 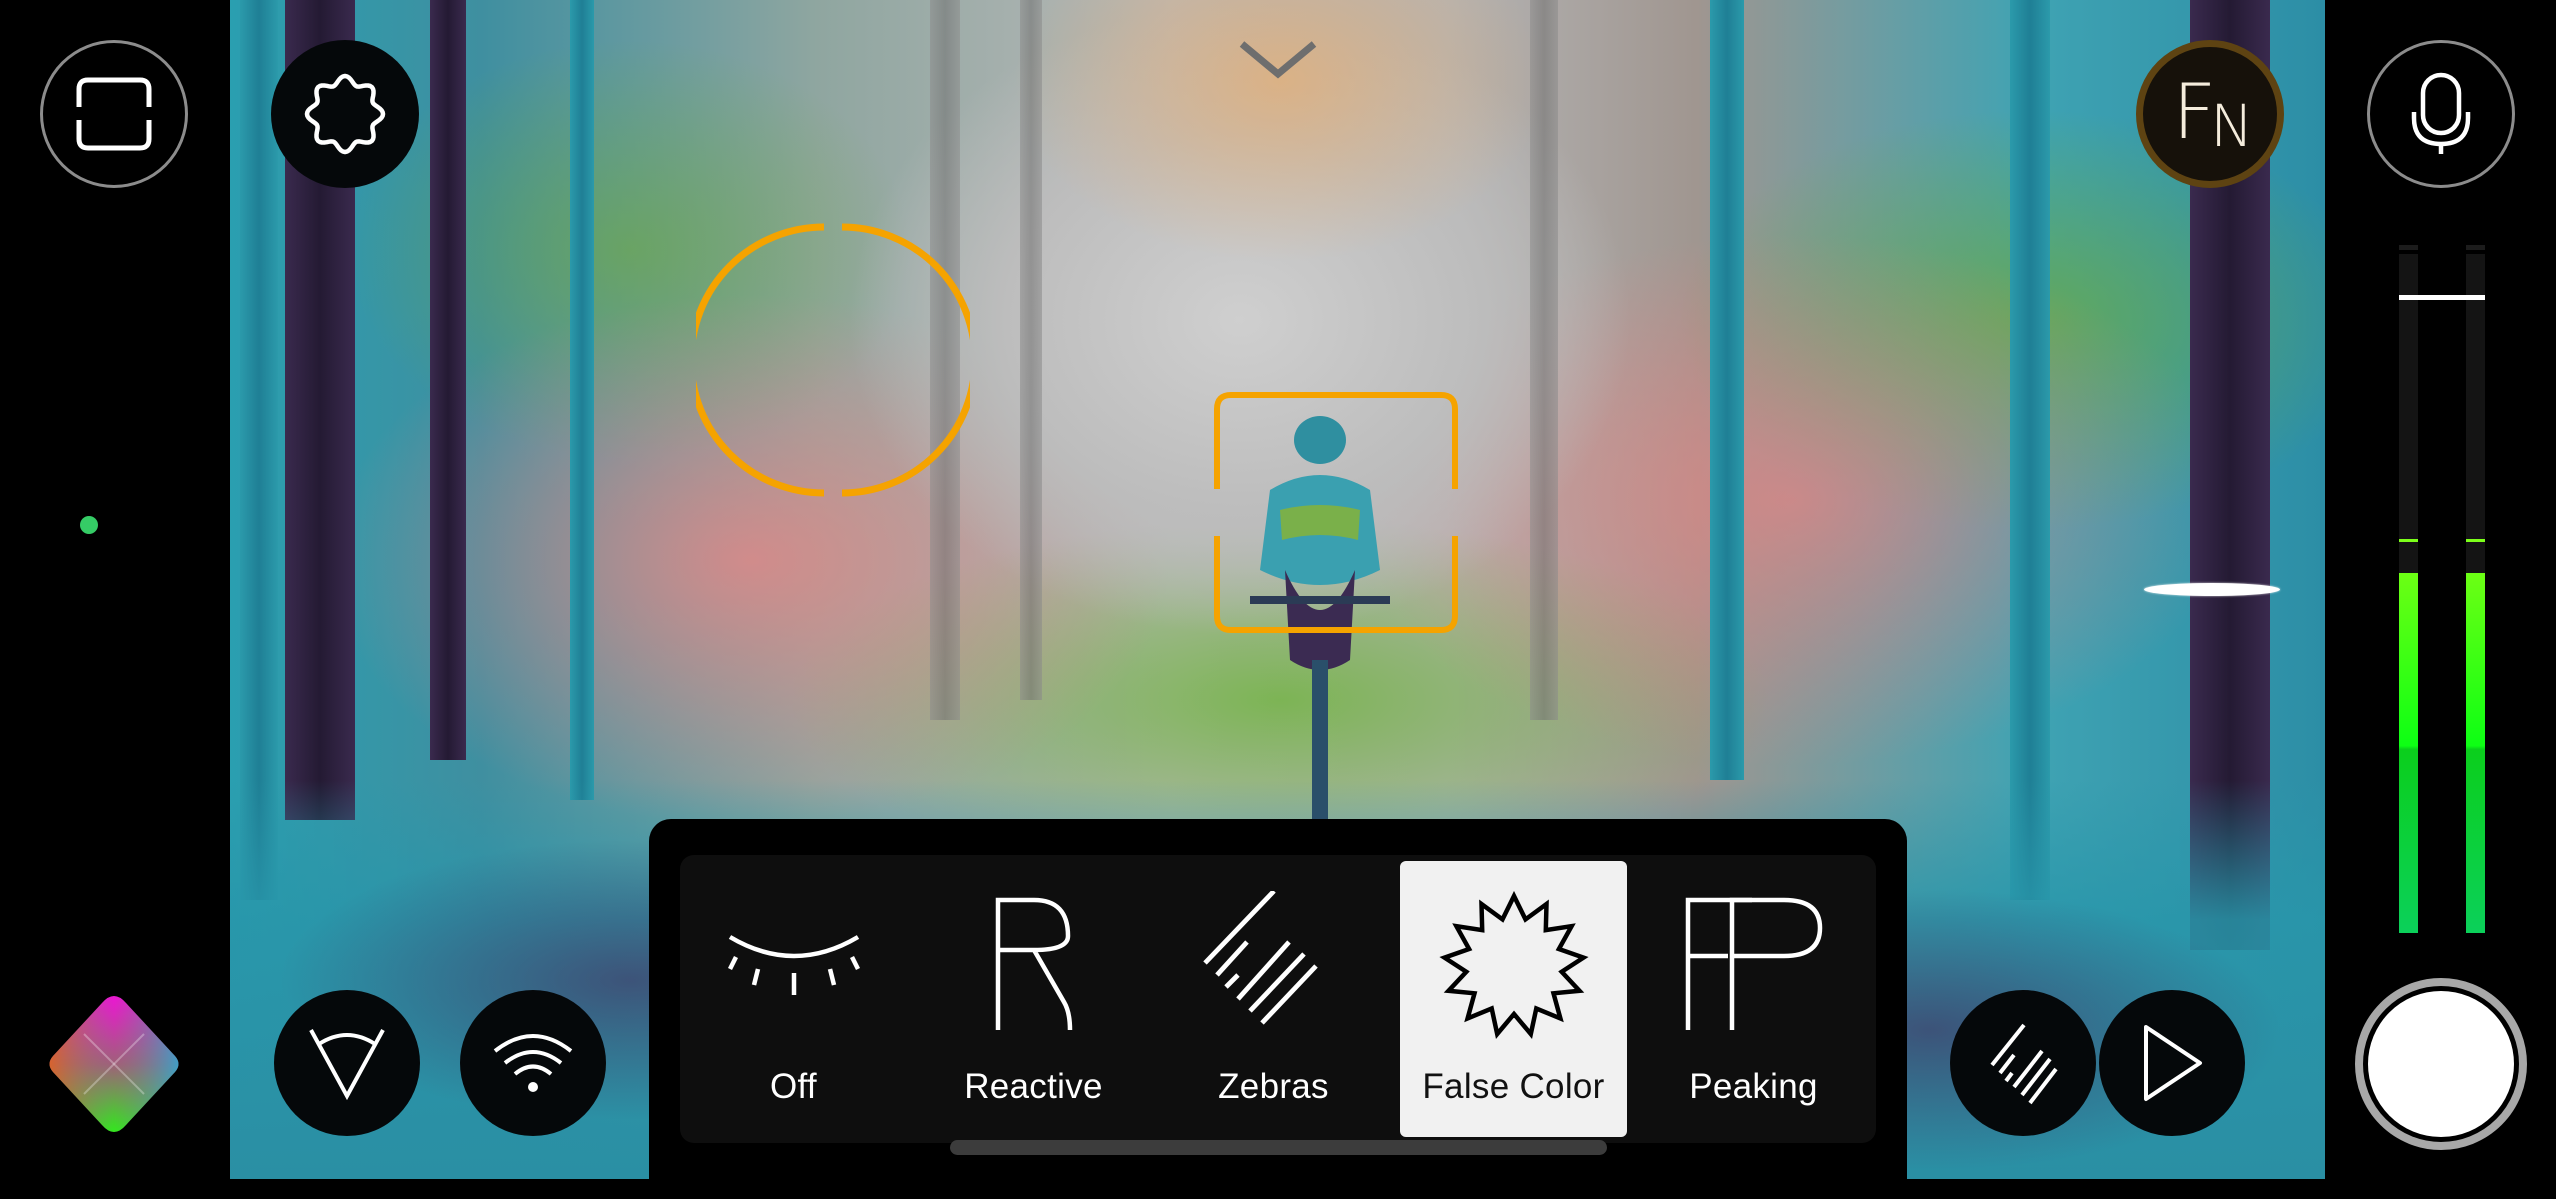 What do you see at coordinates (833, 360) in the screenshot?
I see `exposure-reticle` at bounding box center [833, 360].